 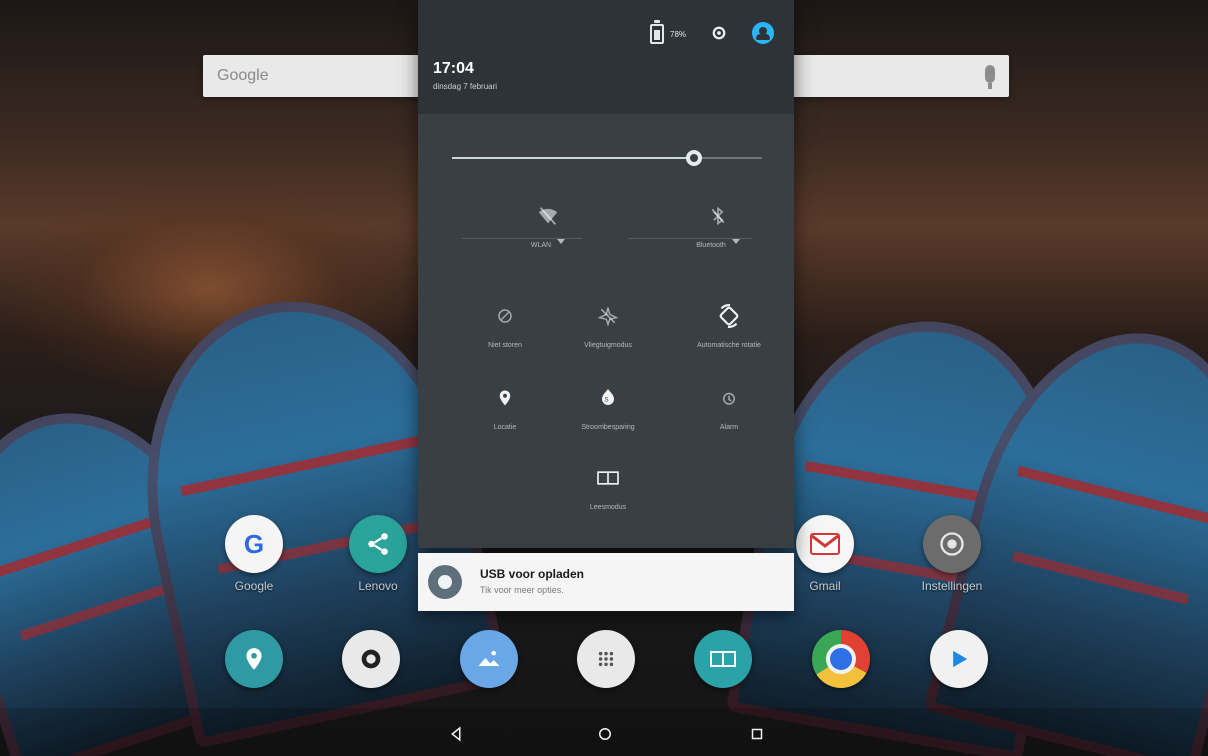 I want to click on battery-percent: 78%, so click(x=678, y=34).